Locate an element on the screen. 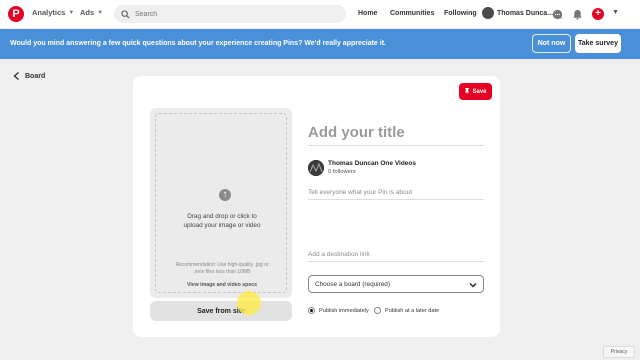  board-select: Choose a board (required) is located at coordinates (396, 284).